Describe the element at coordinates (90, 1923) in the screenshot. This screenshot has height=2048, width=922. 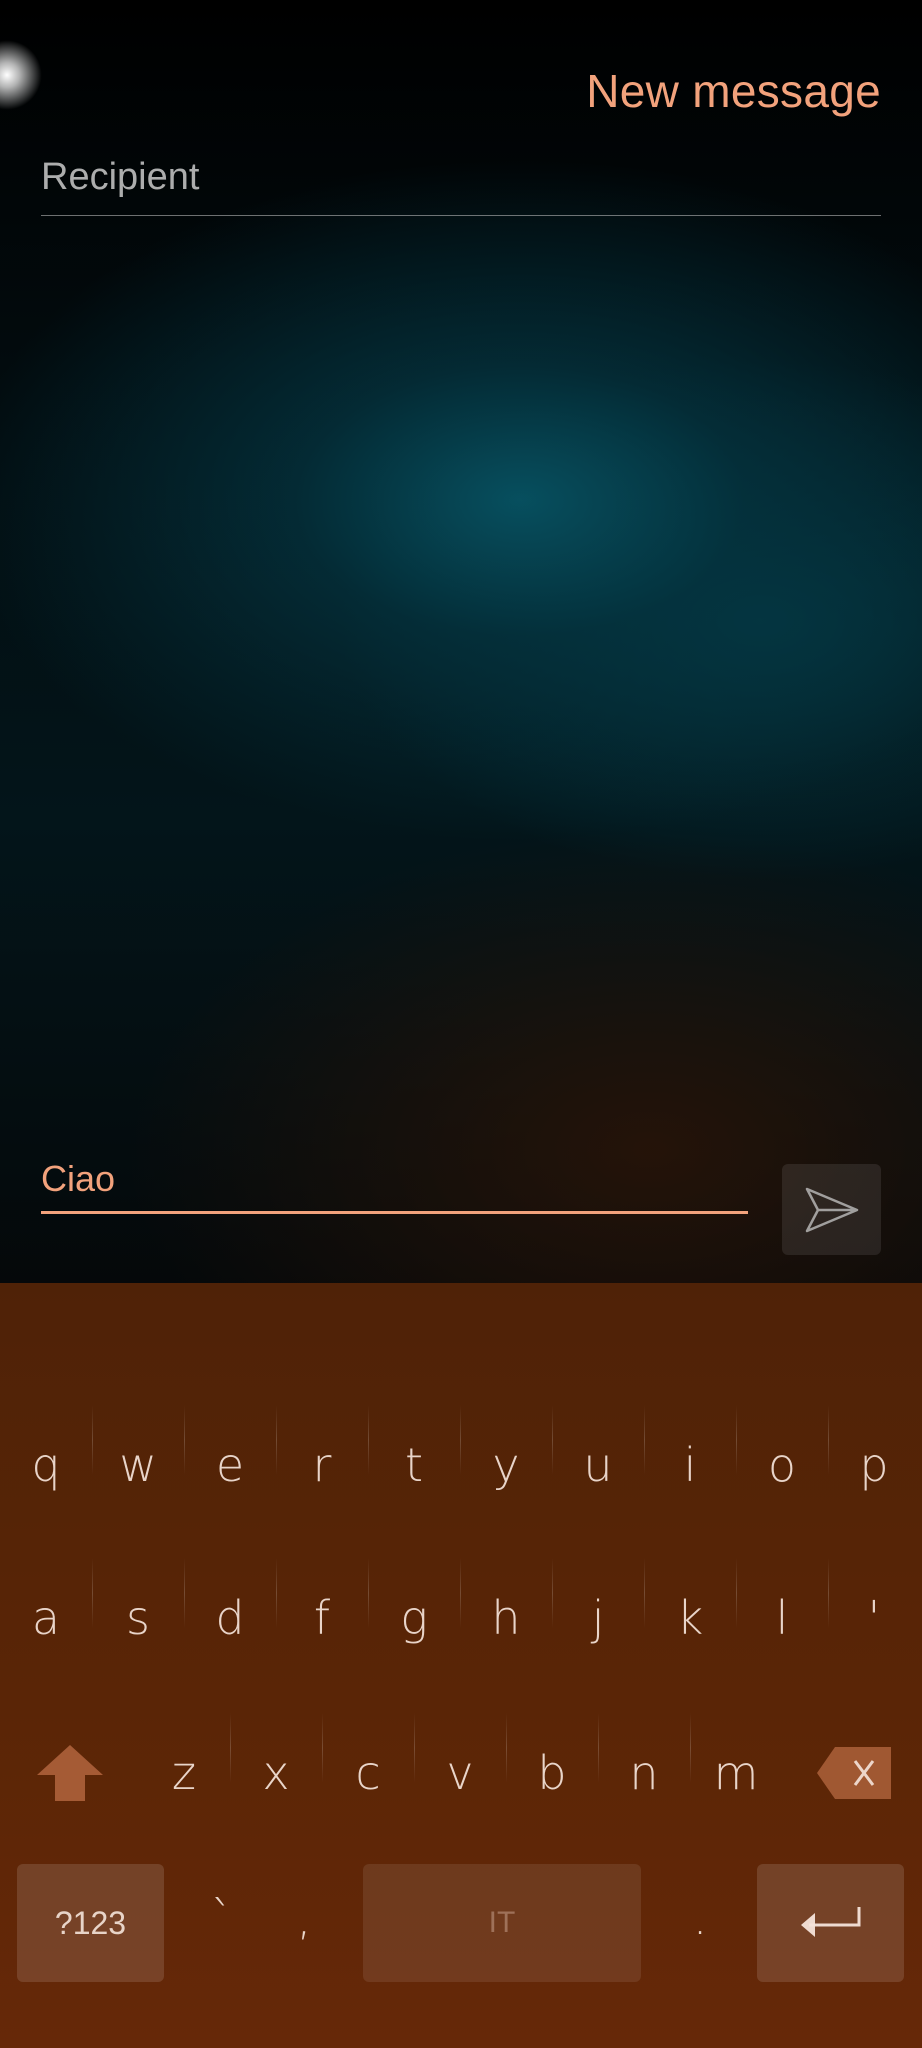
I see `symbols-key: ?123` at that location.